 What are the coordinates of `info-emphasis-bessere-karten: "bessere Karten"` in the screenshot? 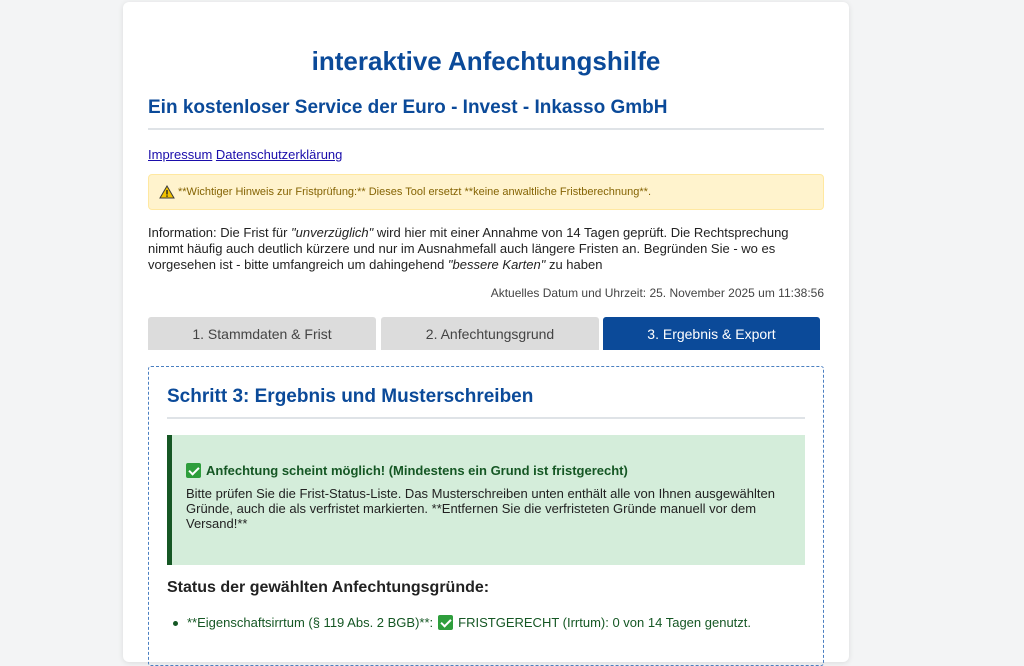 It's located at (496, 264).